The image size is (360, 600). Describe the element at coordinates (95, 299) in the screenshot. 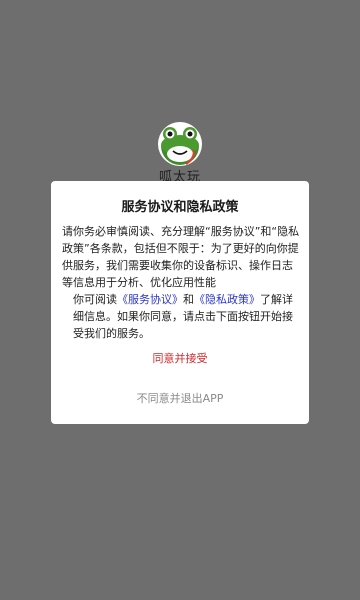

I see `paragraph-2-prefix: 你可阅读` at that location.